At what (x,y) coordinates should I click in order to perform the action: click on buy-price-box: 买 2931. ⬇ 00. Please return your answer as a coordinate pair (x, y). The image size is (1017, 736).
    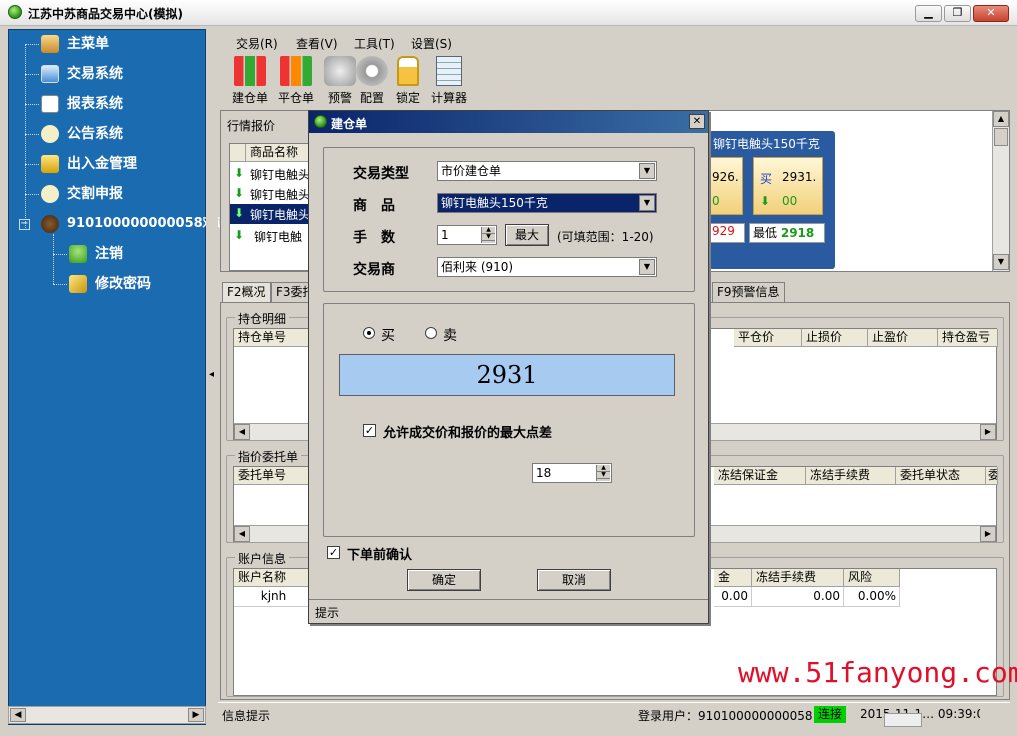
    Looking at the image, I should click on (788, 186).